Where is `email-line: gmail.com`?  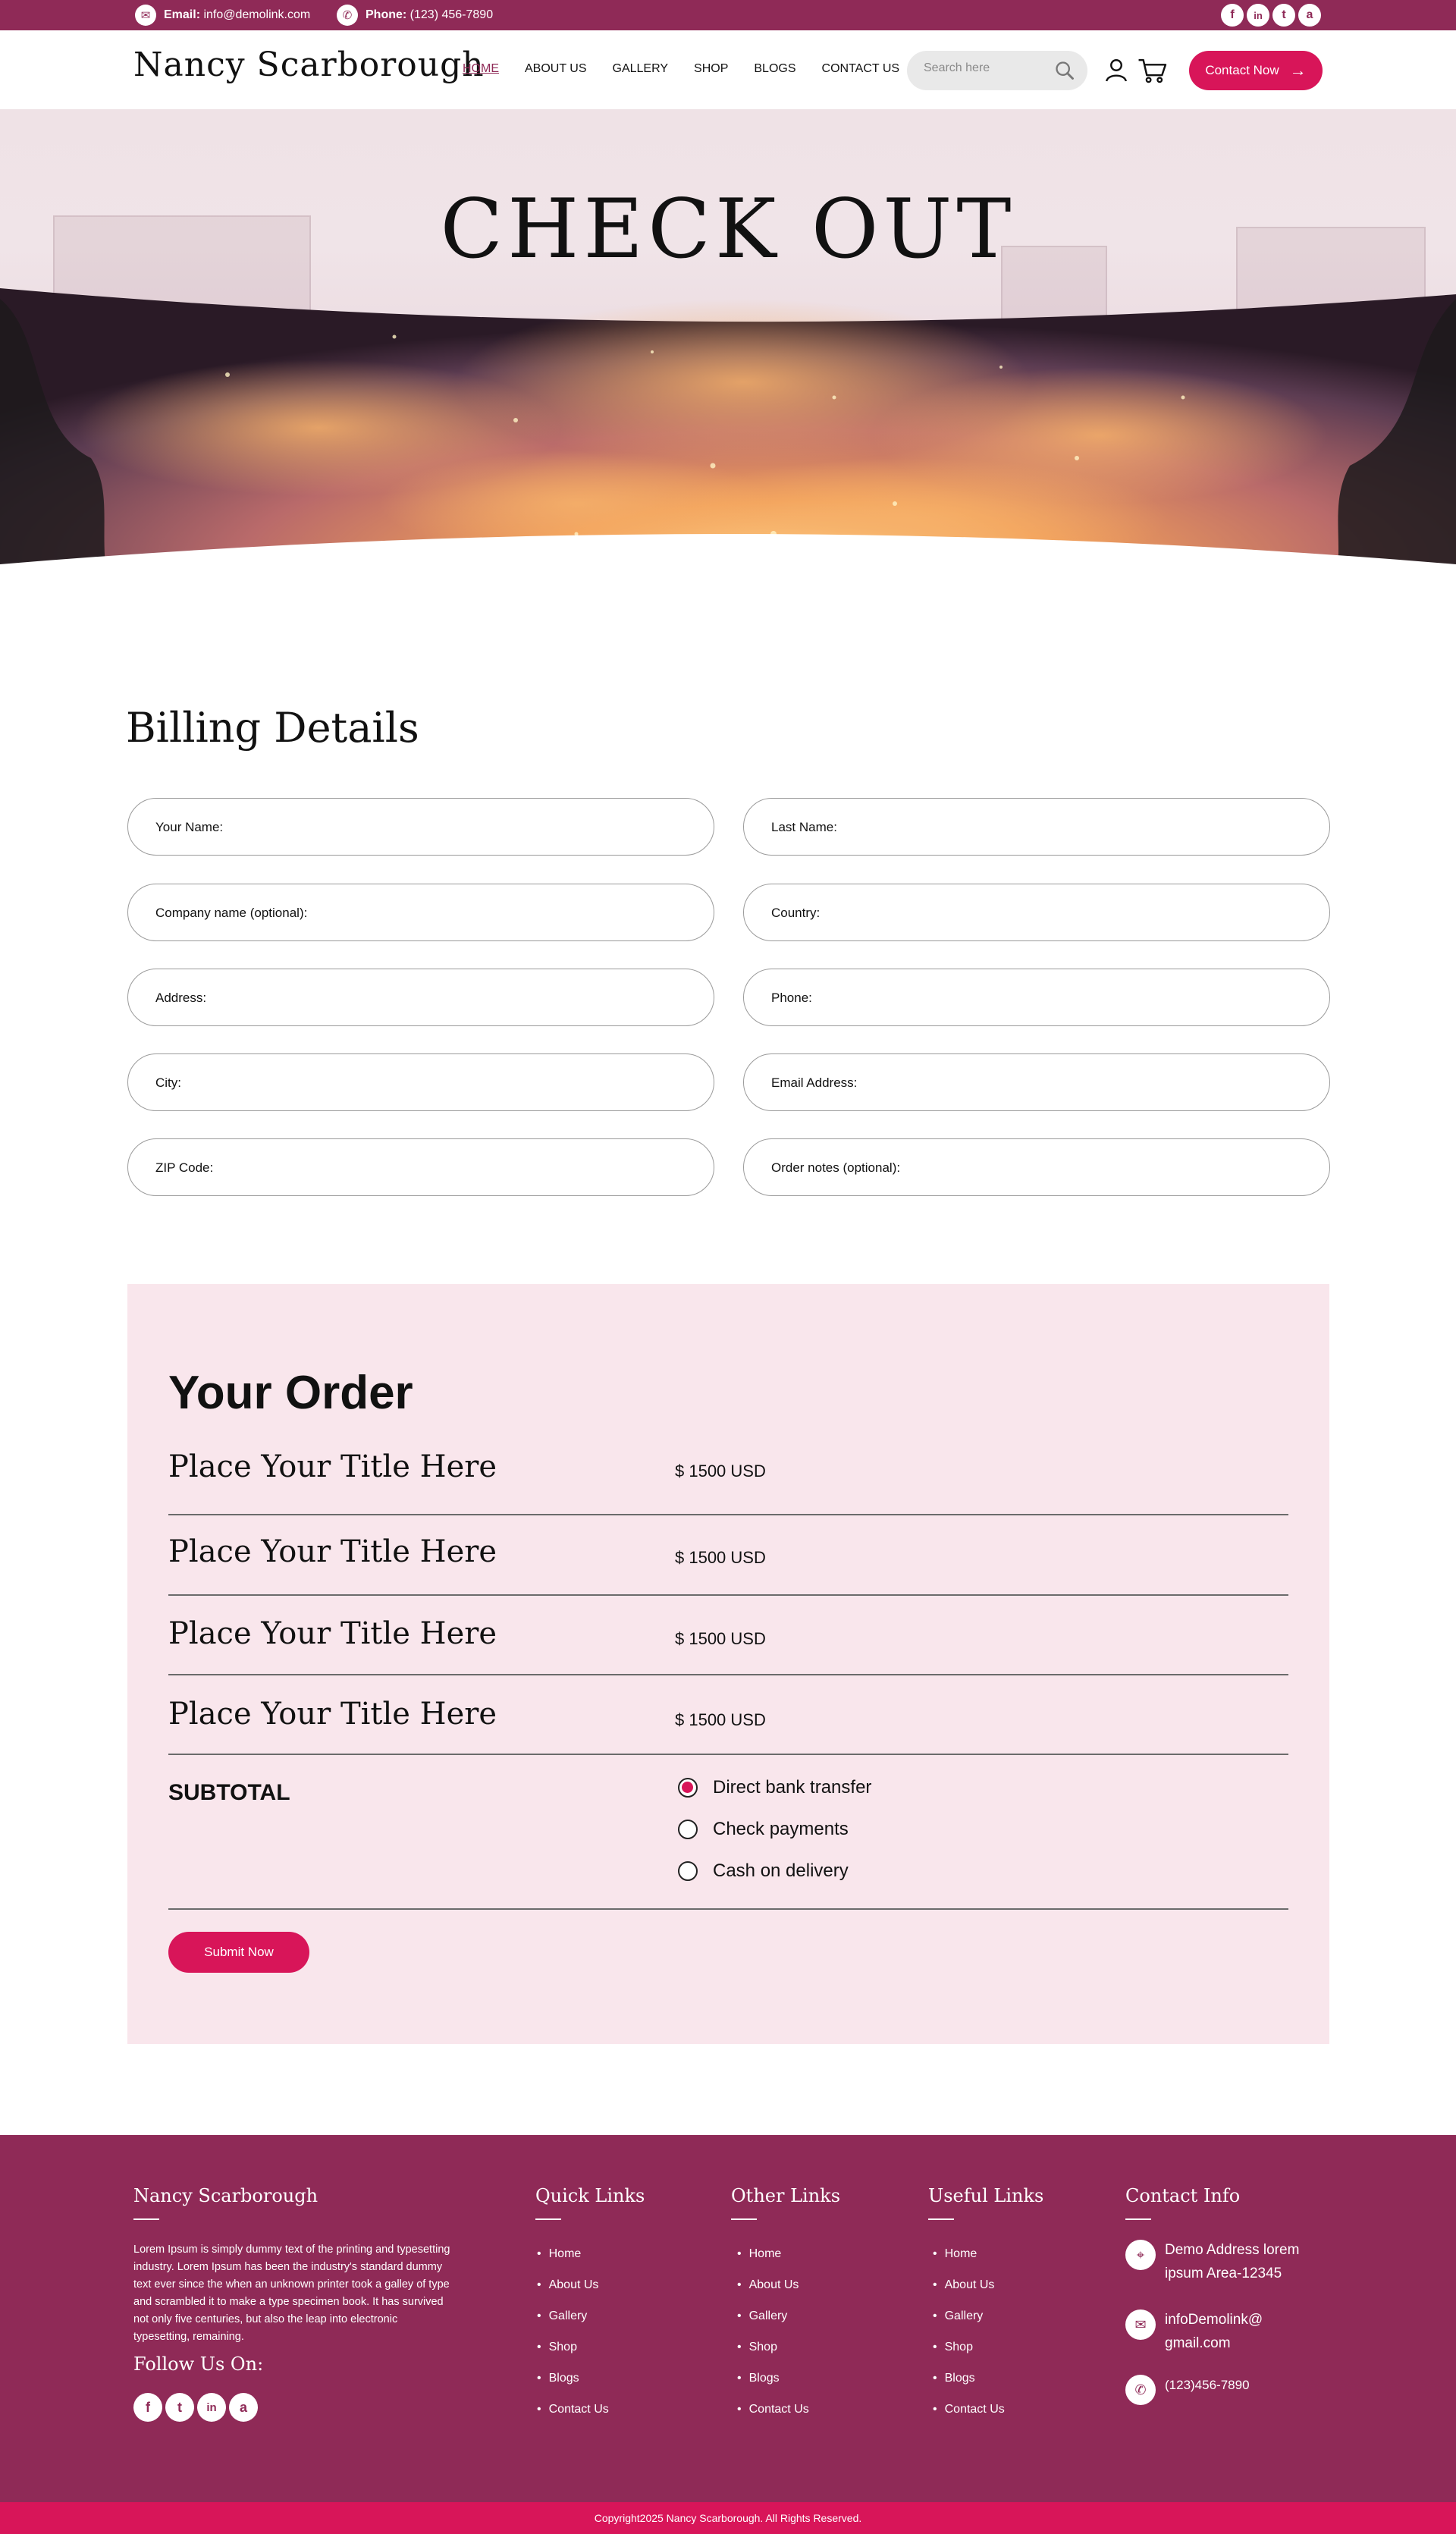
email-line: gmail.com is located at coordinates (1198, 2343).